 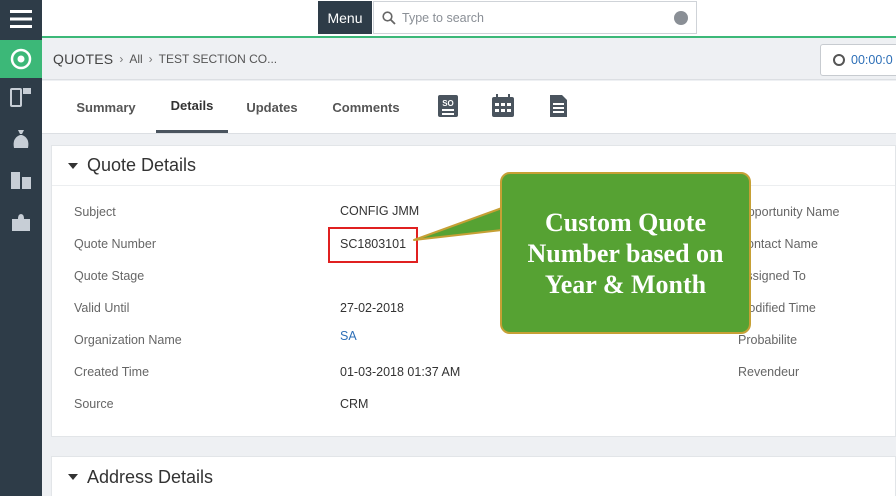 I want to click on chevron-down-icon, so click(x=681, y=18).